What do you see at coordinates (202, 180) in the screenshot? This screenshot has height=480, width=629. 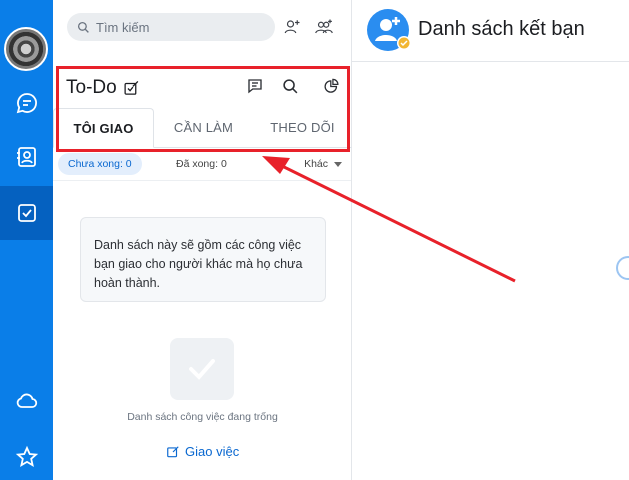 I see `divider` at bounding box center [202, 180].